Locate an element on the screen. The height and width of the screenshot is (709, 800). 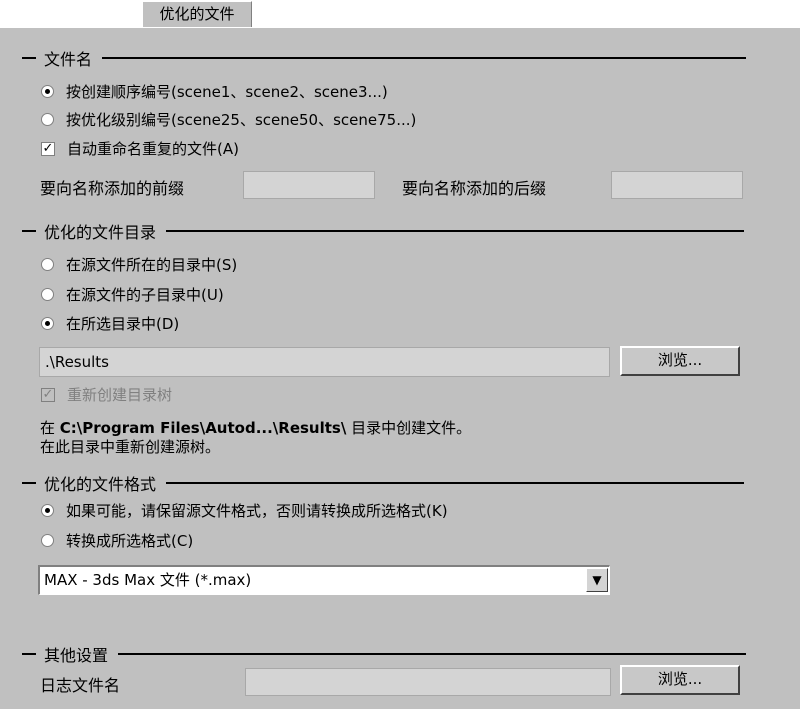
group-other: 其他设置 is located at coordinates (390, 654).